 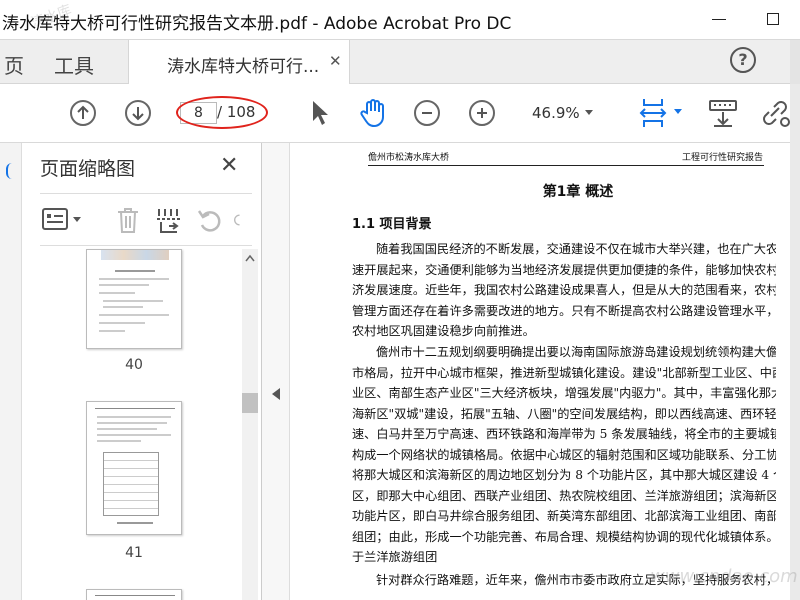 I want to click on select-tool-button, so click(x=320, y=113).